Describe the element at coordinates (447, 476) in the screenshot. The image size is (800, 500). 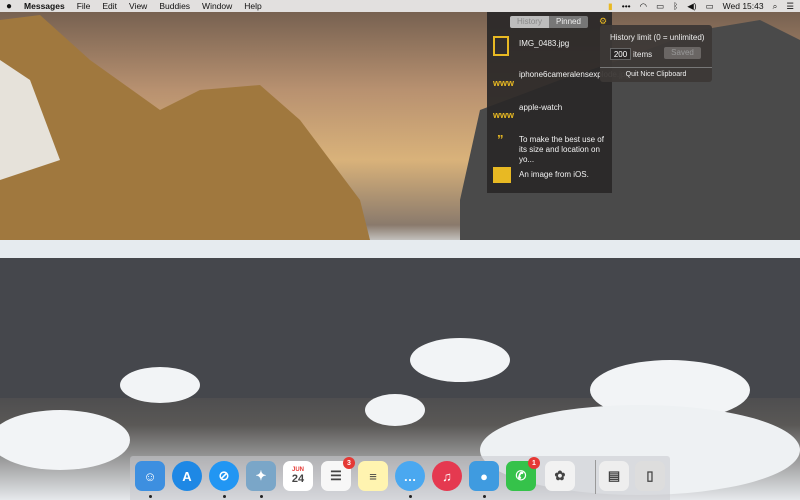
I see `dock-itunes: ♫` at that location.